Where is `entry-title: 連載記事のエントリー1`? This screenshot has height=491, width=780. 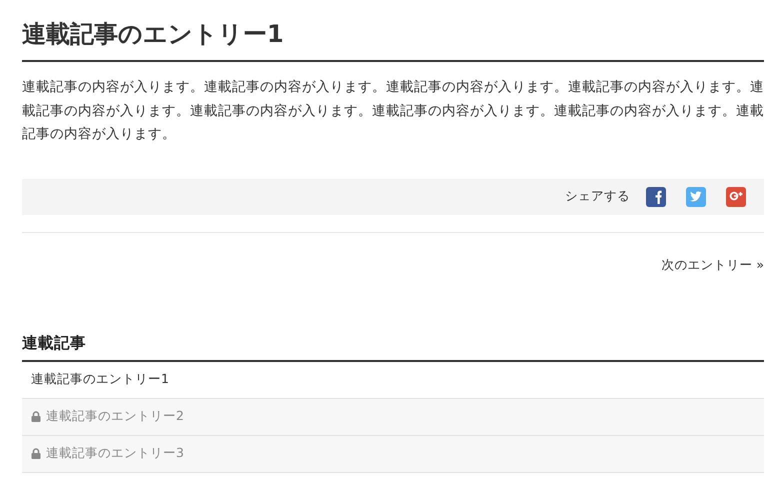 entry-title: 連載記事のエントリー1 is located at coordinates (100, 379).